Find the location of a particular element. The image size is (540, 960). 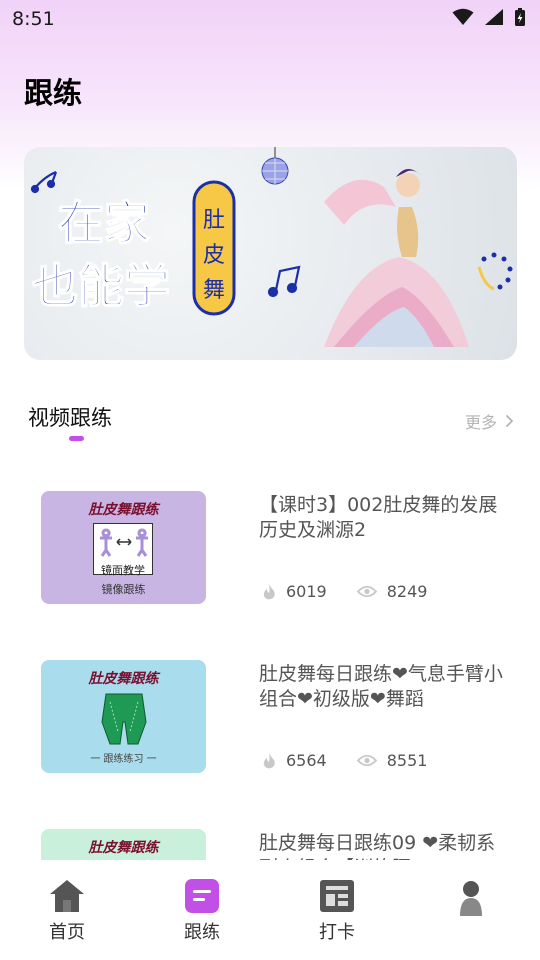

likes-stat: 6019 is located at coordinates (294, 591).